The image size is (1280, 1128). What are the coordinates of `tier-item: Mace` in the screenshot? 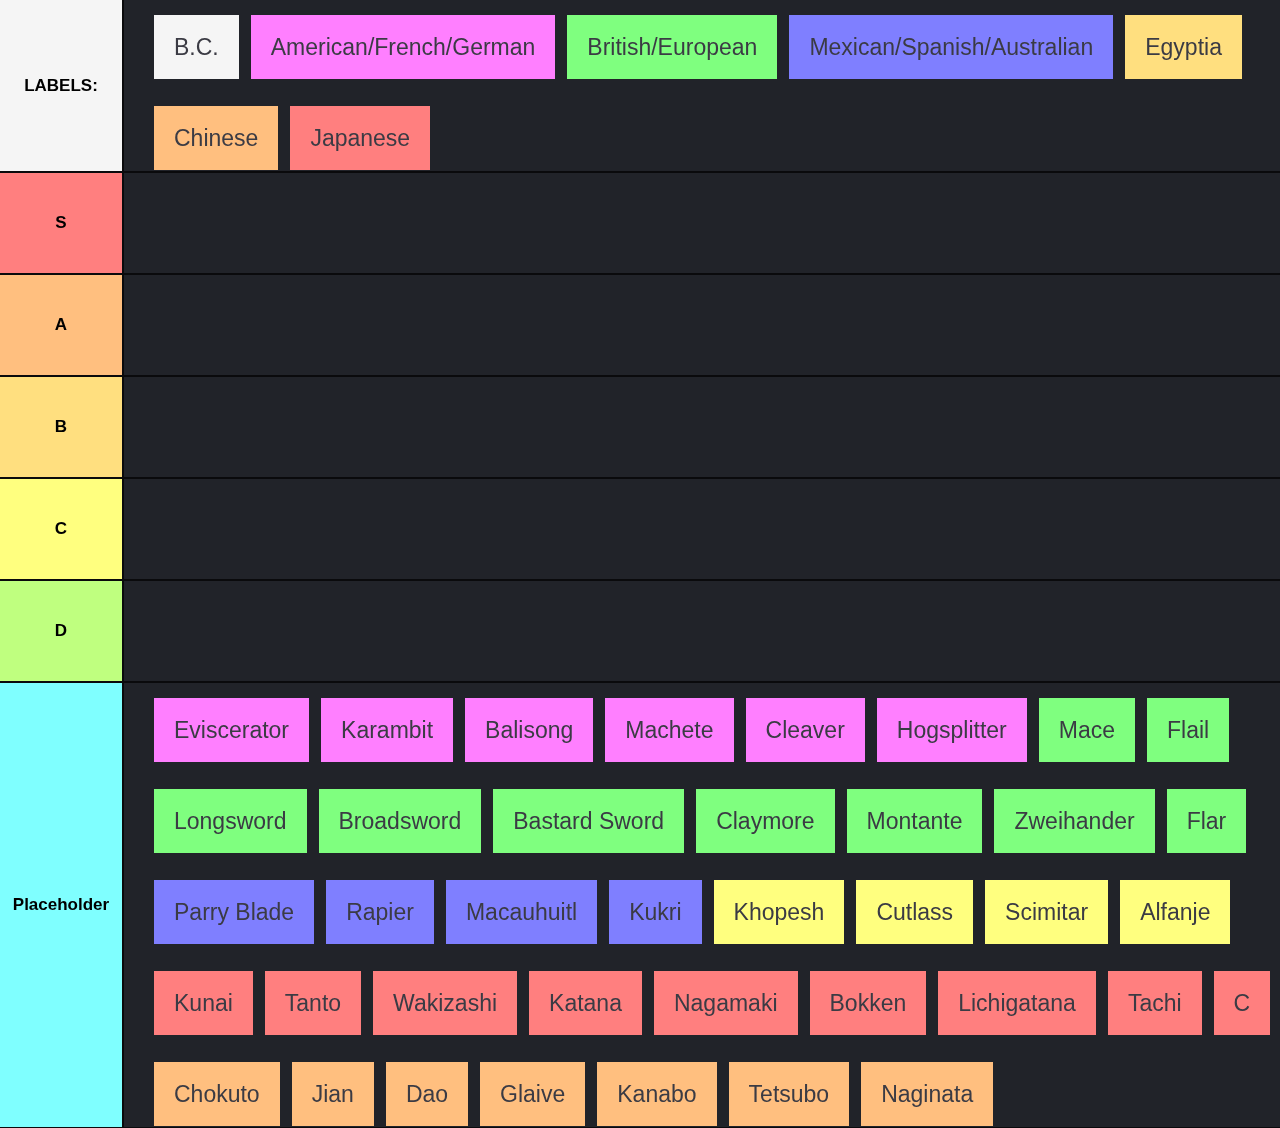 It's located at (1086, 730).